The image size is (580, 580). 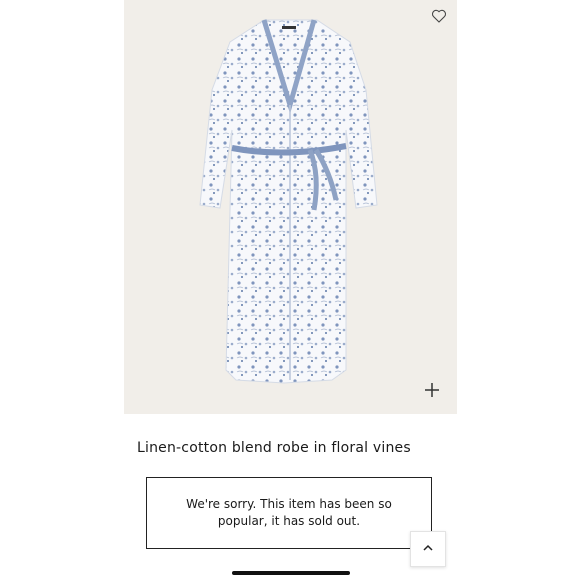 What do you see at coordinates (291, 573) in the screenshot?
I see `home-indicator` at bounding box center [291, 573].